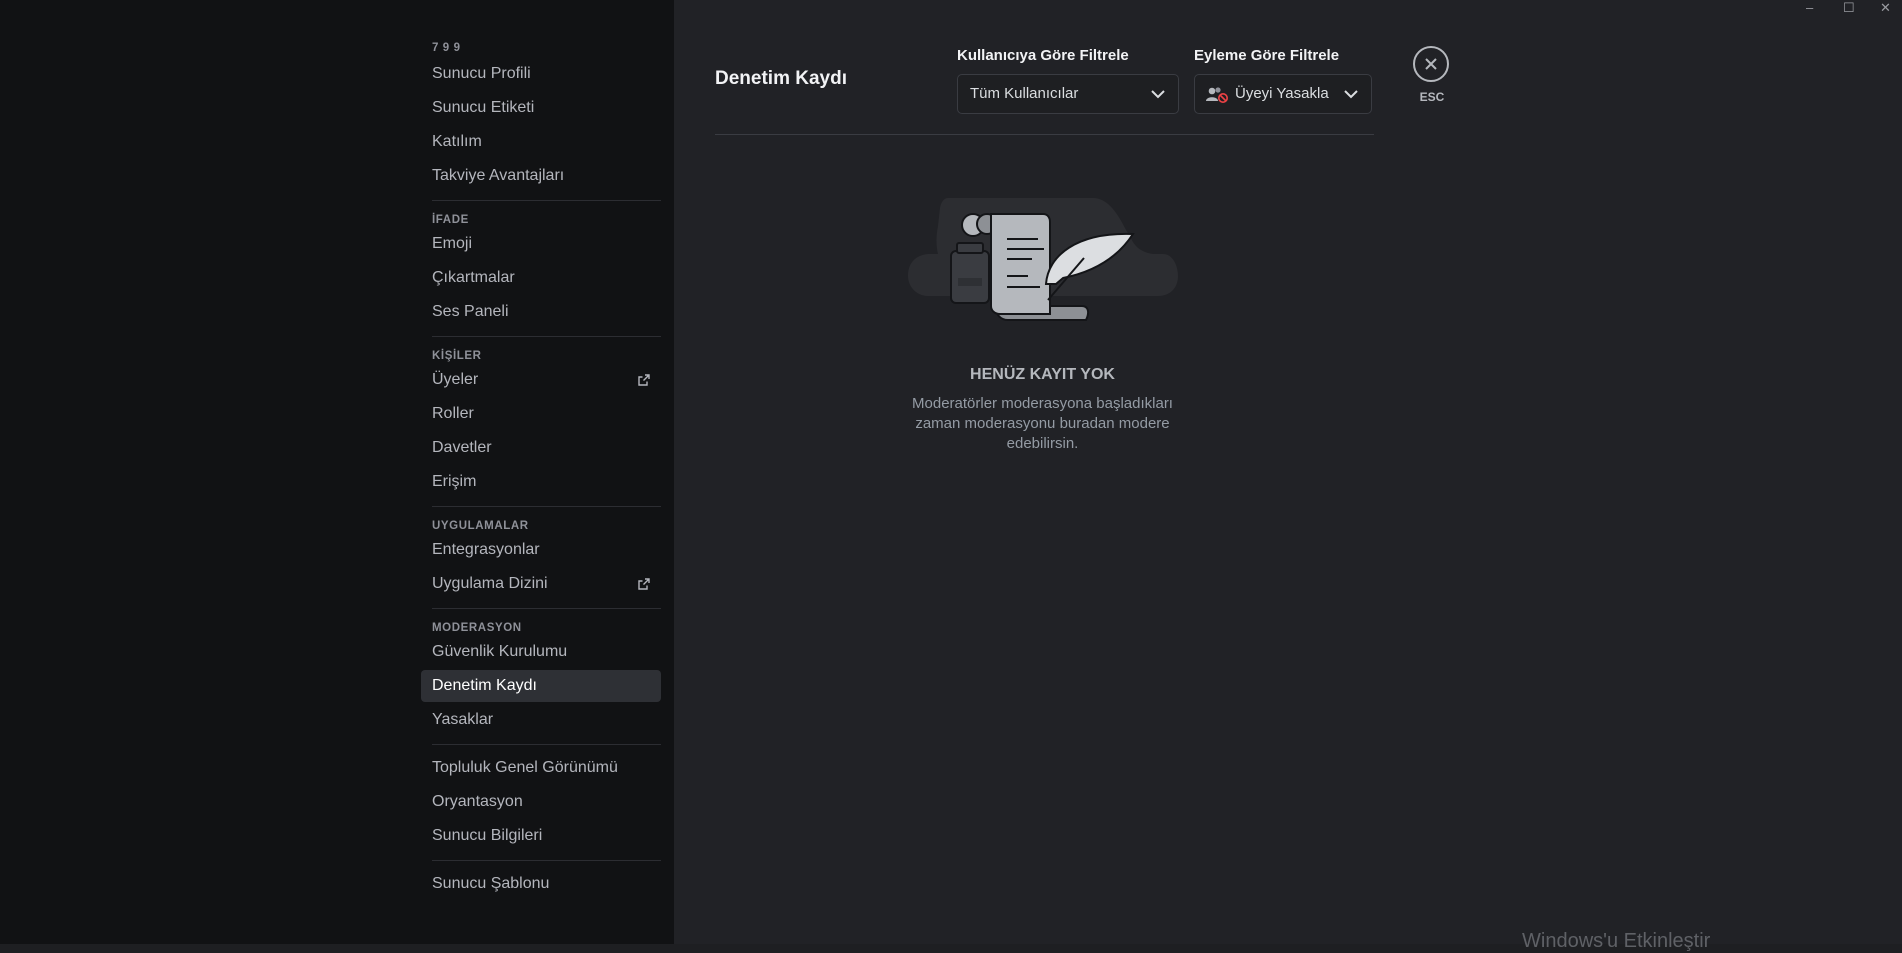 This screenshot has width=1902, height=953. What do you see at coordinates (541, 550) in the screenshot?
I see `sidebar-item-entegrasyonlar: Entegrasyonlar` at bounding box center [541, 550].